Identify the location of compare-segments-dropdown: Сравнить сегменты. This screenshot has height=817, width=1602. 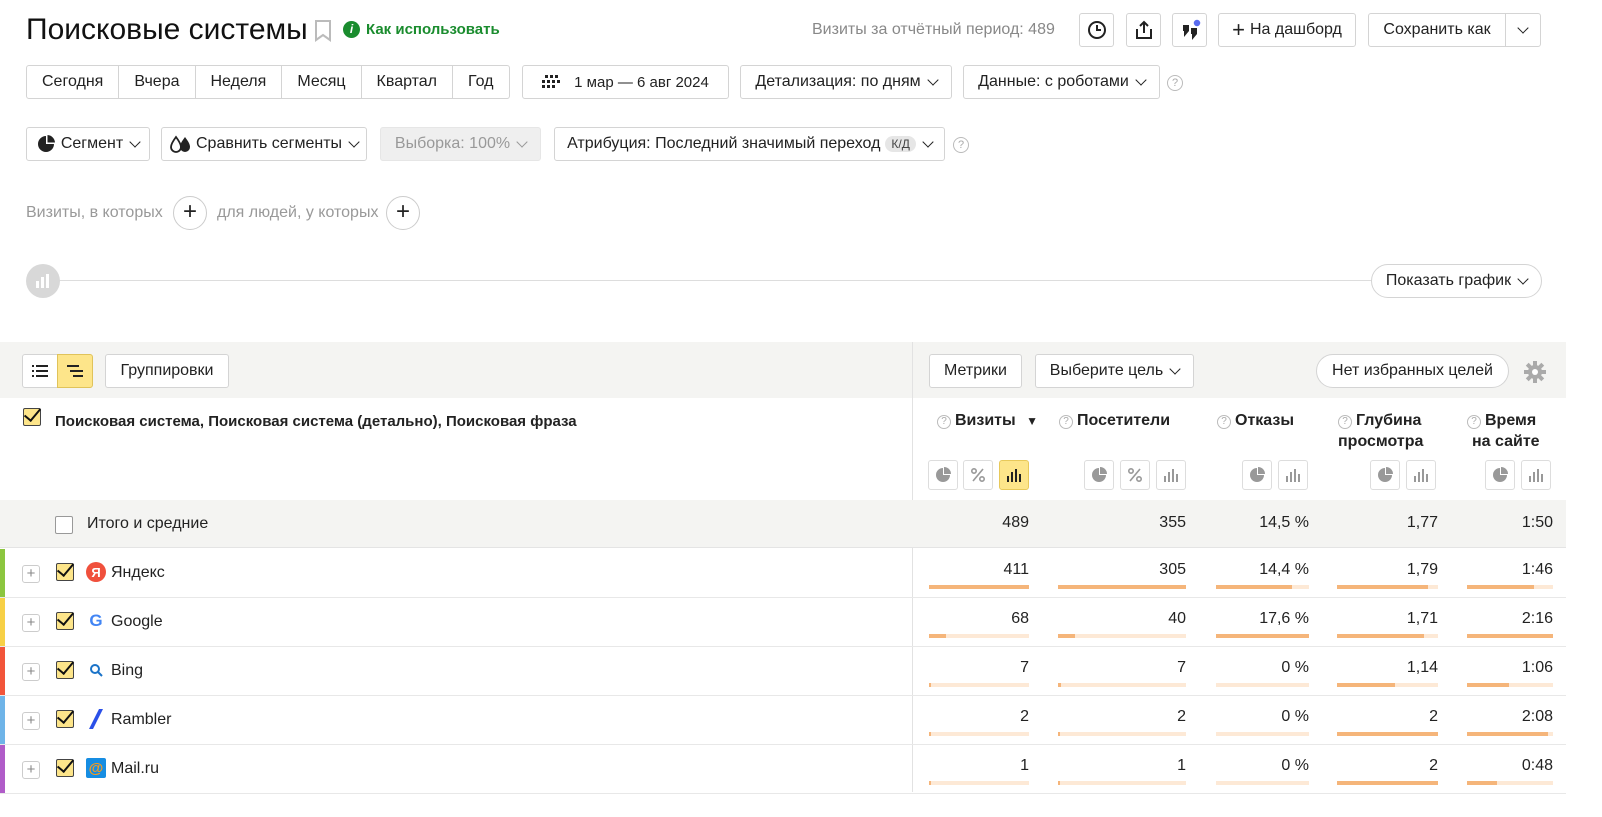
(264, 144).